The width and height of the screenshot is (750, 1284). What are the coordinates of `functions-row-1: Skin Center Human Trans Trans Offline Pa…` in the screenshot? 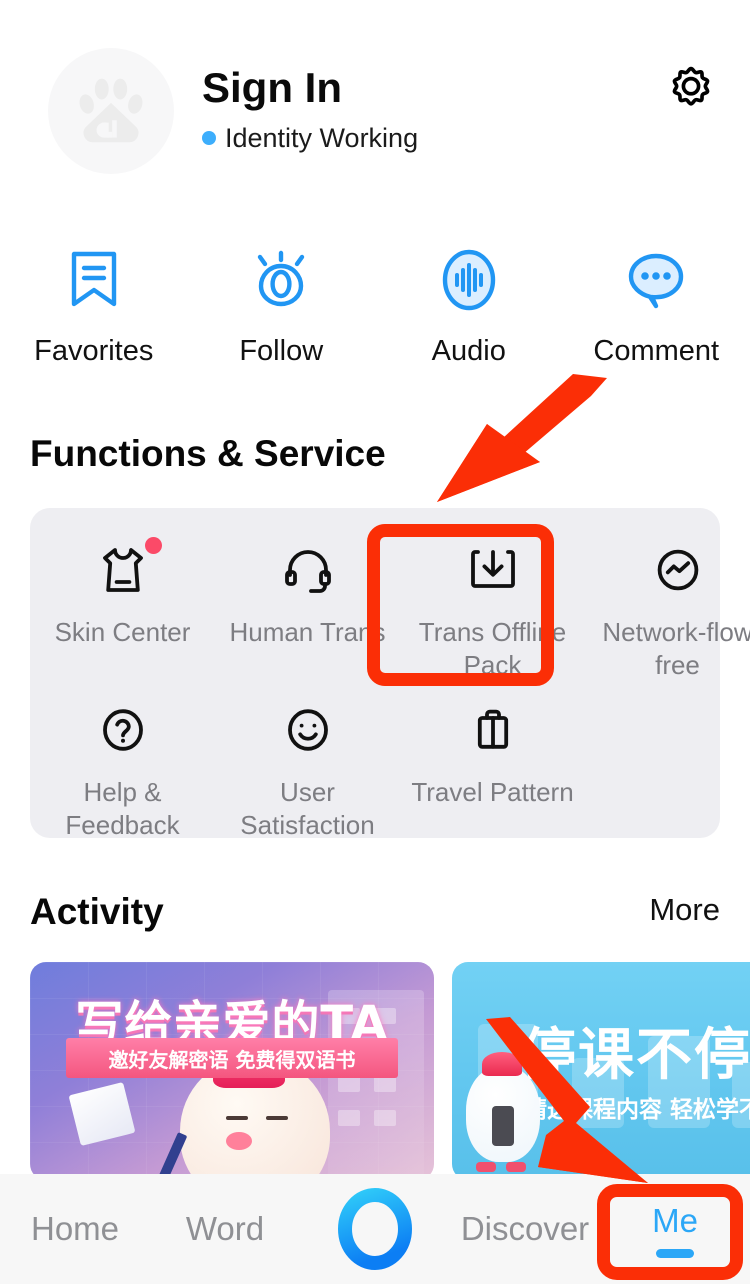 It's located at (390, 609).